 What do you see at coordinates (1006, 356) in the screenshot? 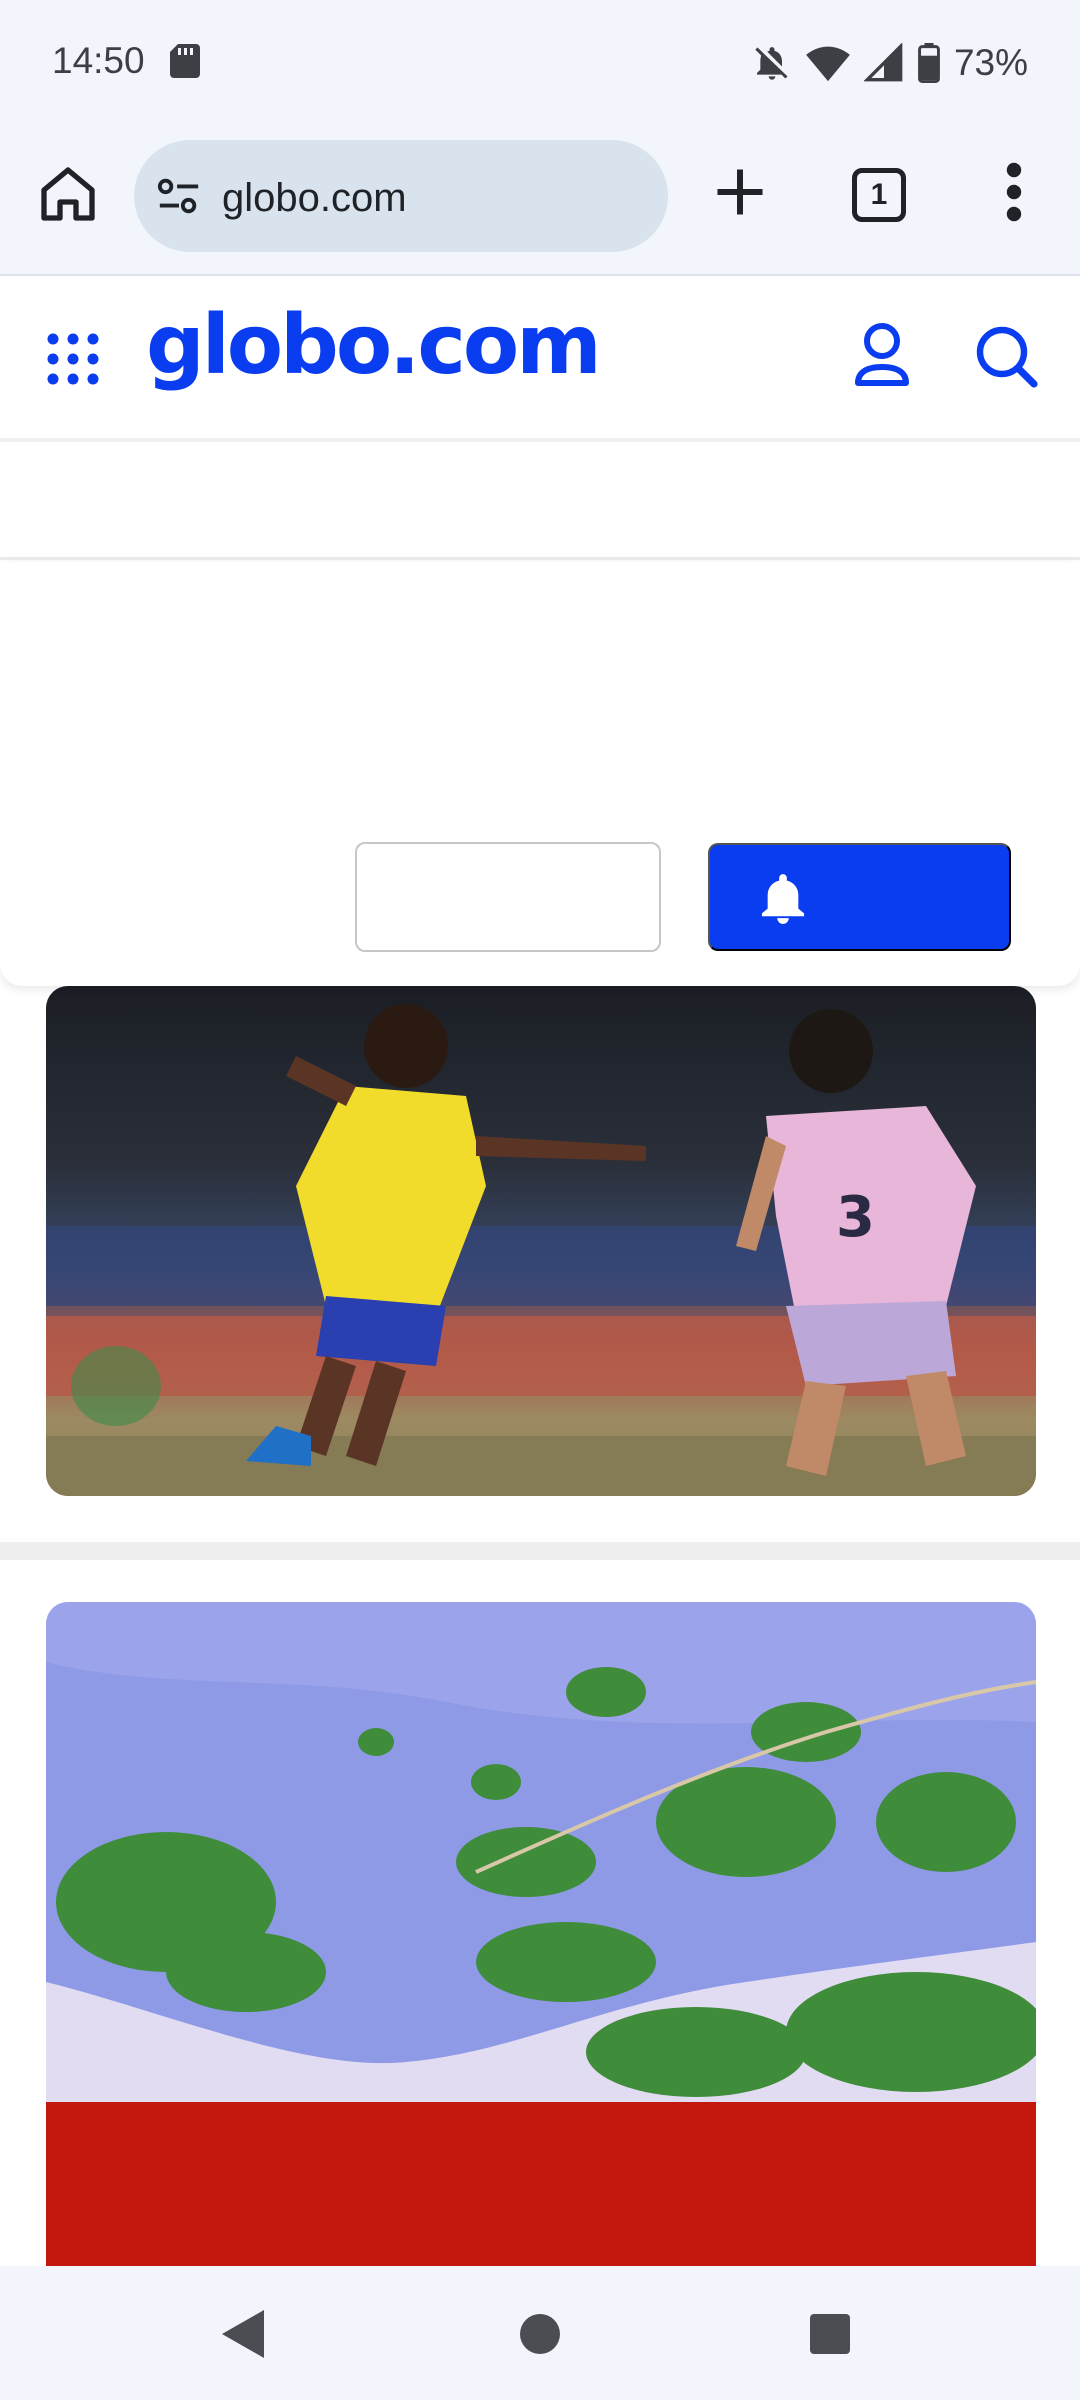
I see `search-icon` at bounding box center [1006, 356].